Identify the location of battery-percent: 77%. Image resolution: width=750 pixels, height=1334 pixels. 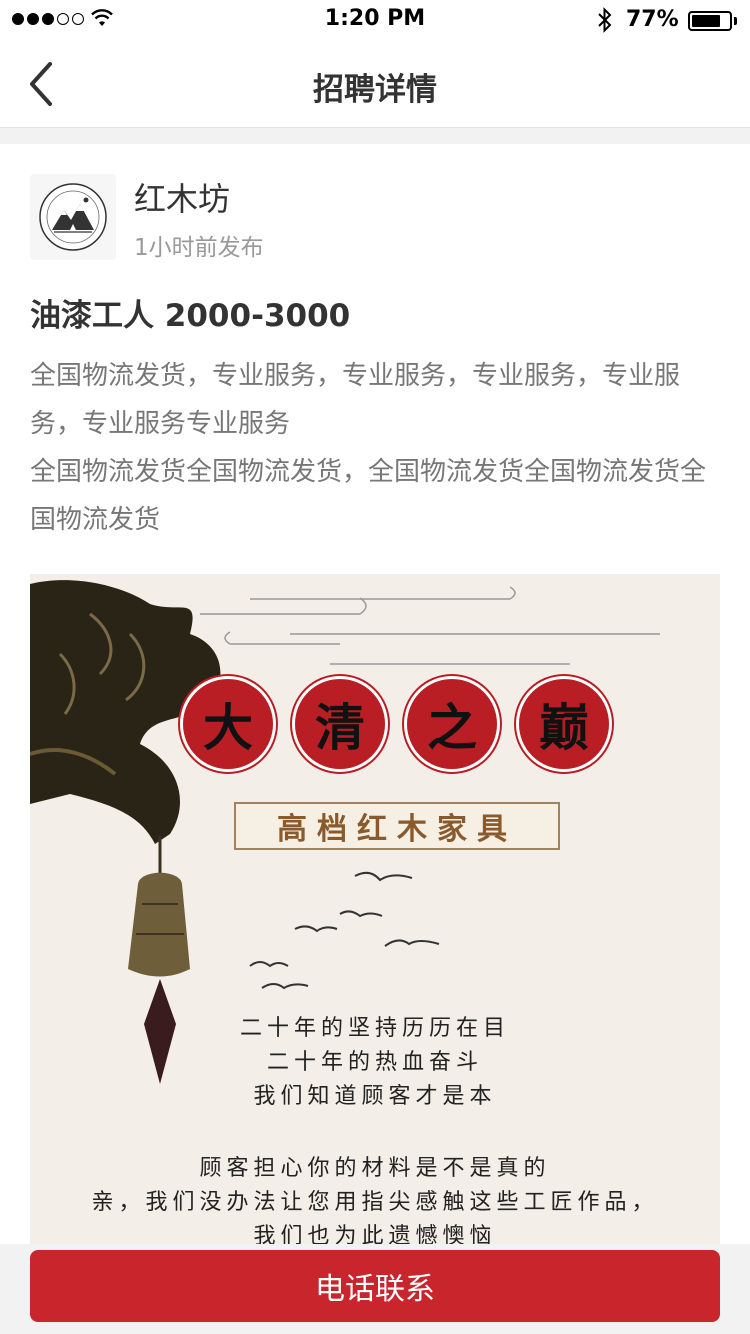
(652, 19).